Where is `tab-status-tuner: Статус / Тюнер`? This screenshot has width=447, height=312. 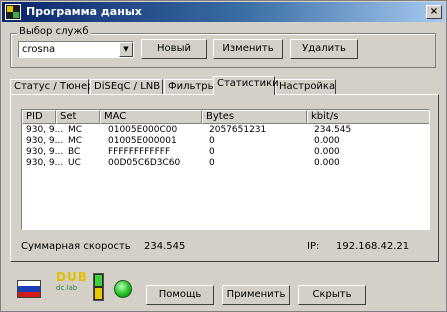
tab-status-tuner: Статус / Тюнер is located at coordinates (51, 87).